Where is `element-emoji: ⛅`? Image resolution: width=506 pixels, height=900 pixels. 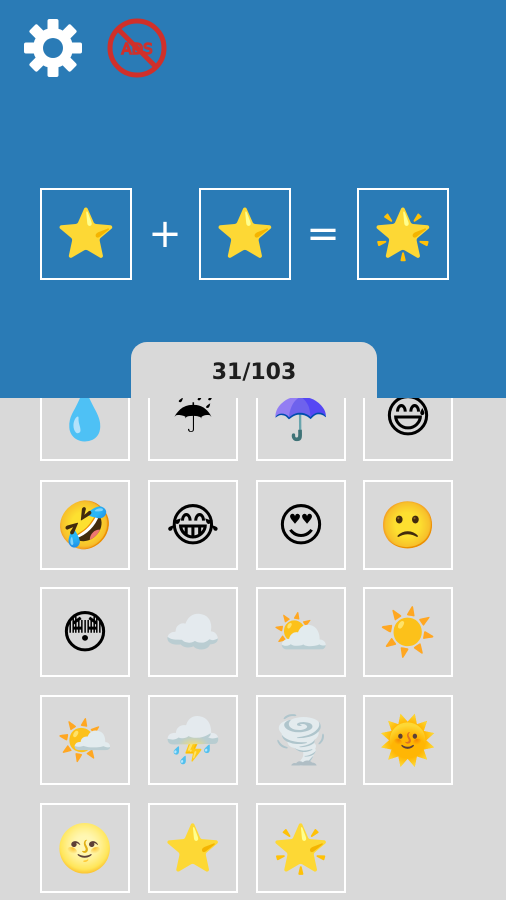
element-emoji: ⛅ is located at coordinates (301, 632).